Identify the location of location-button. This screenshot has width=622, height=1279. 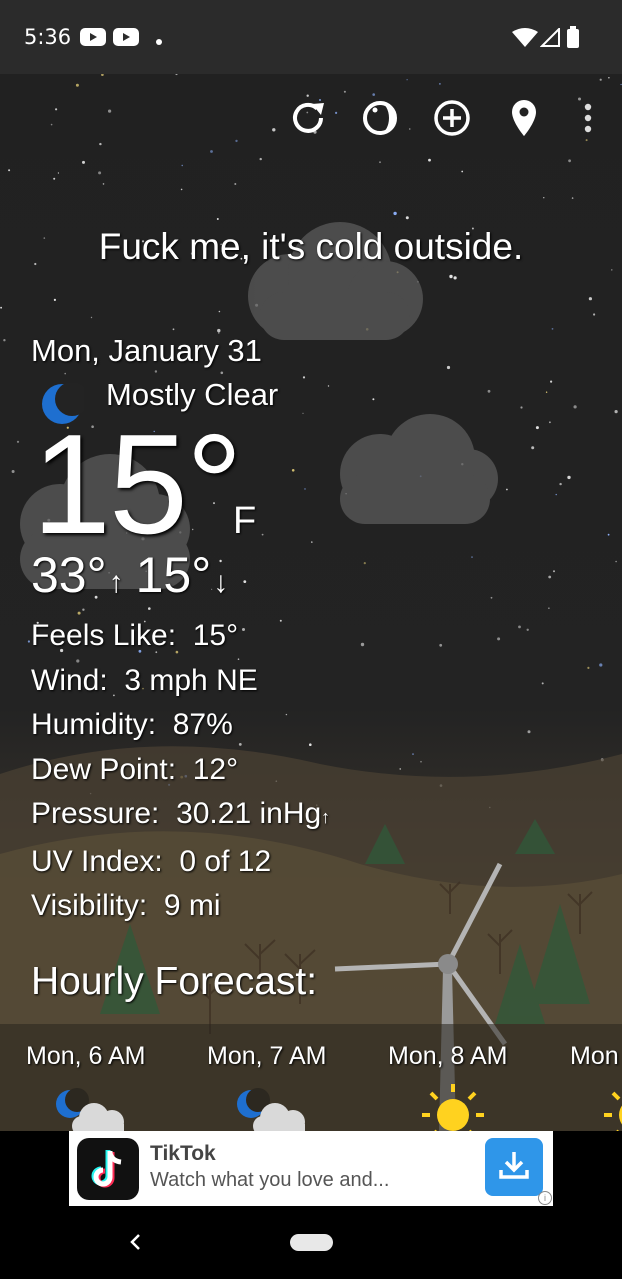
(524, 120).